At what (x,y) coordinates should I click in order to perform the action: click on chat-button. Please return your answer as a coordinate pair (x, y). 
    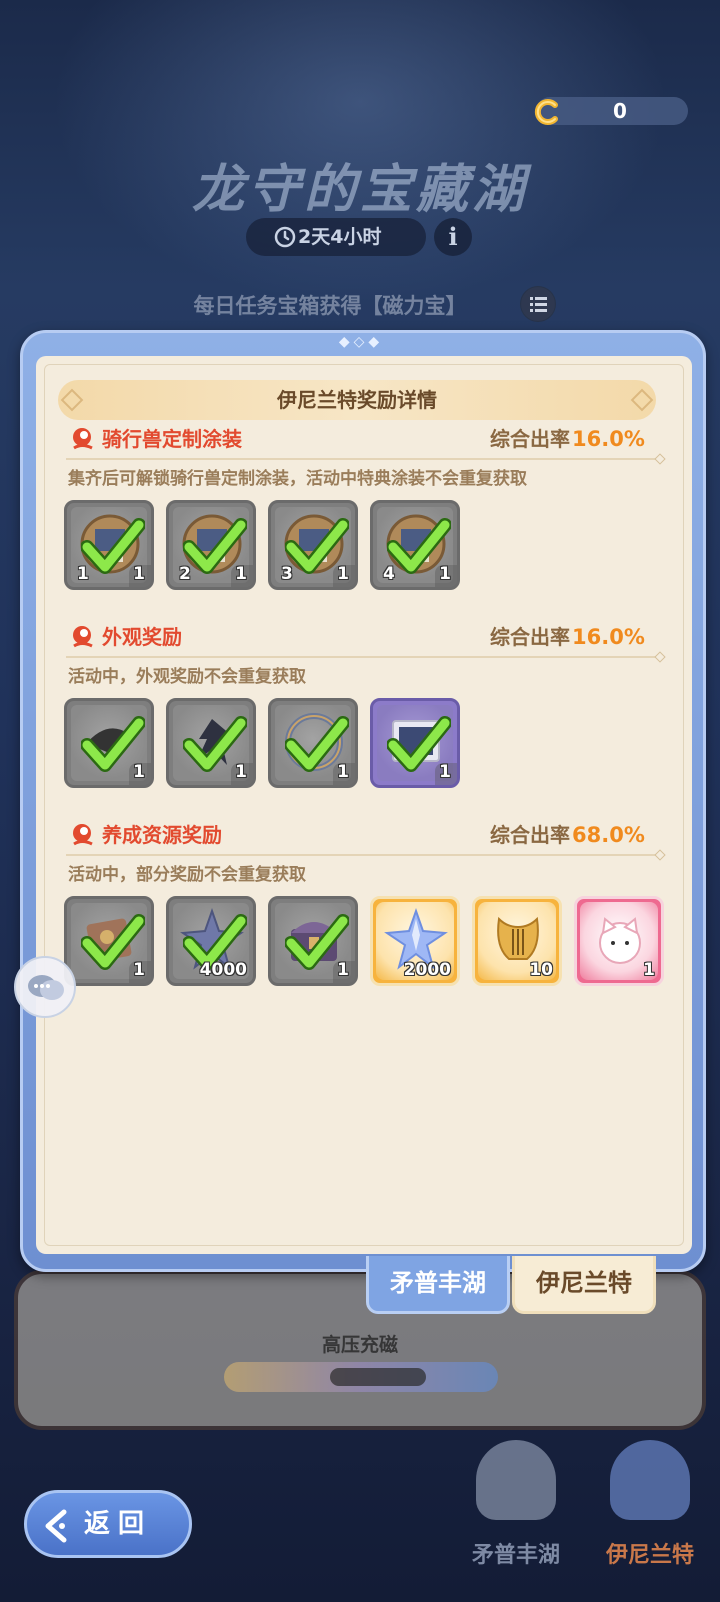
    Looking at the image, I should click on (45, 987).